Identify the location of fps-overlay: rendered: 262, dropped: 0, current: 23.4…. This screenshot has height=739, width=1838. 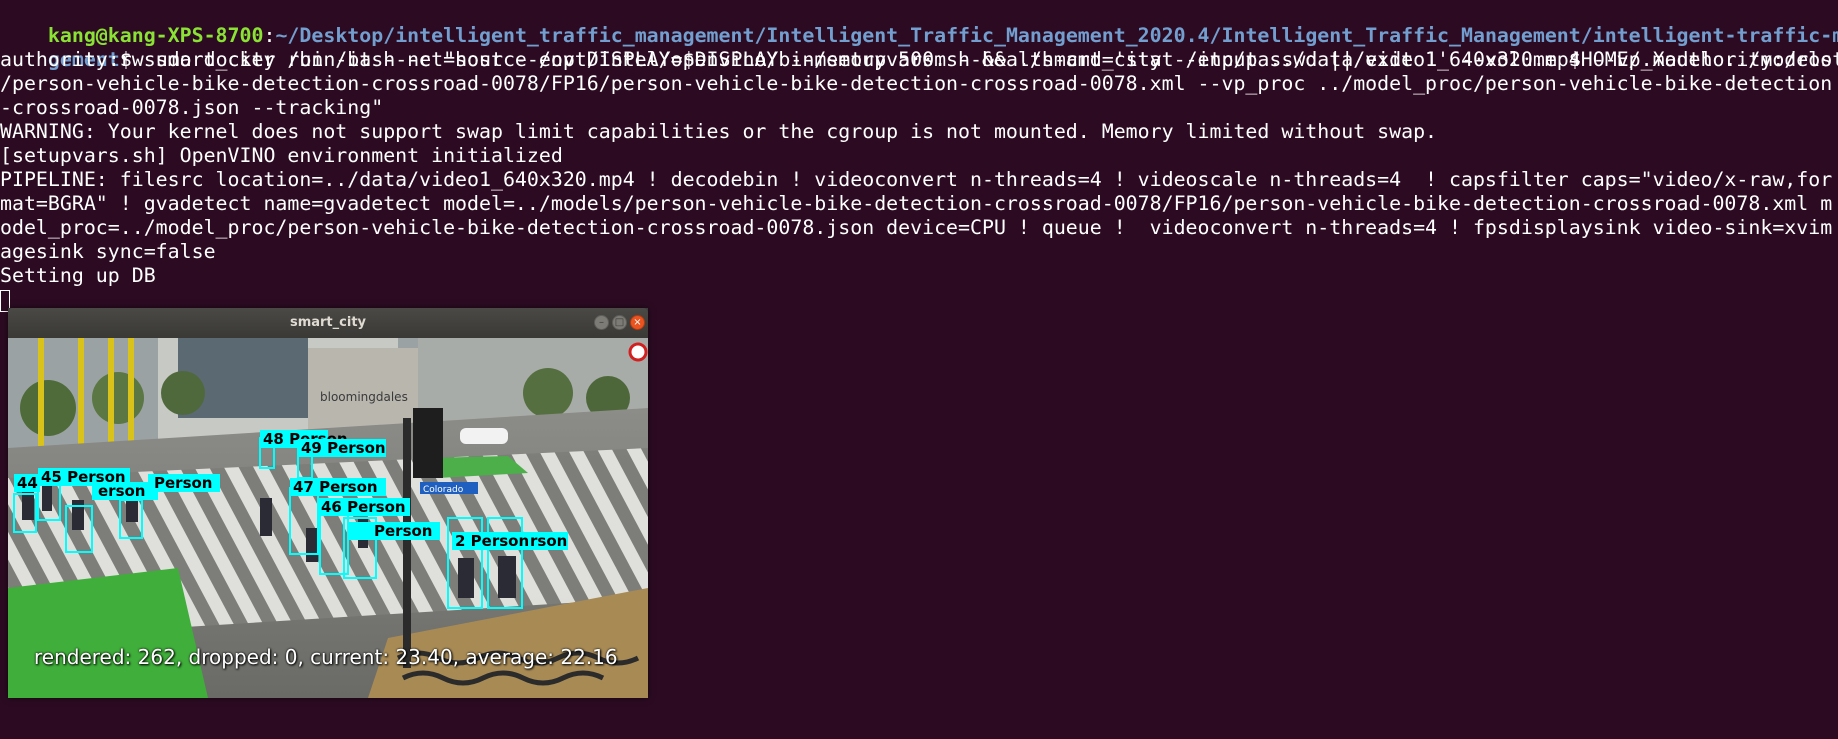
(326, 657).